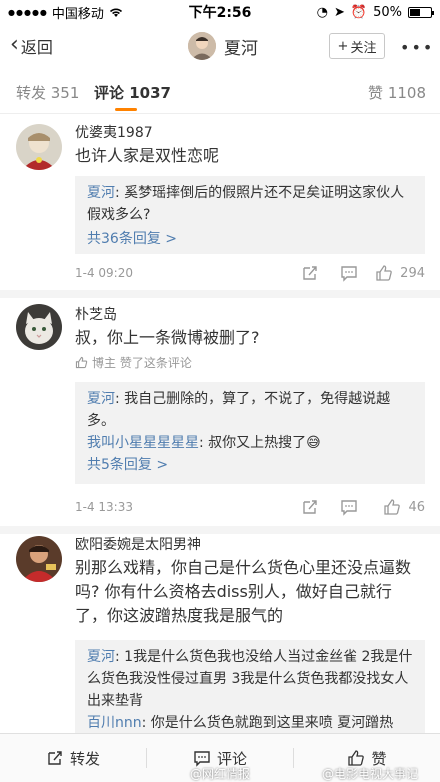  I want to click on location-icon: ➤, so click(339, 12).